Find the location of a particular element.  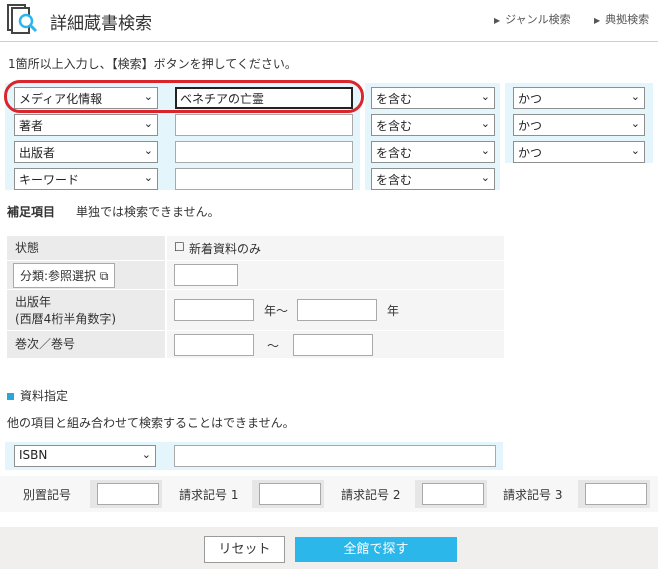

match-select-4: を含む ⌄ is located at coordinates (433, 179).